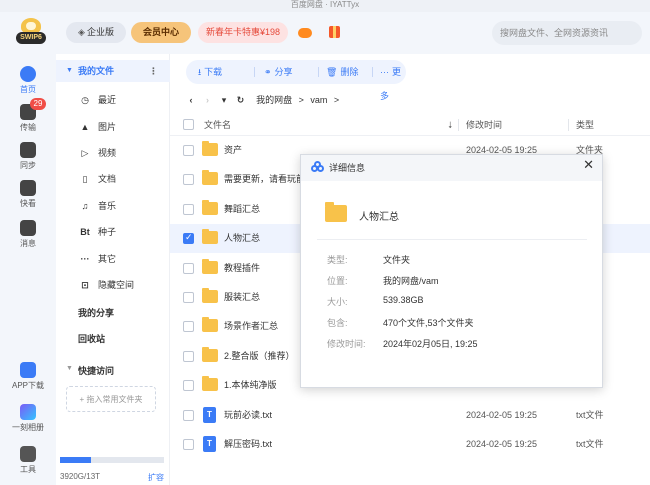 The image size is (650, 485). Describe the element at coordinates (38, 104) in the screenshot. I see `transfer-badge: 29` at that location.